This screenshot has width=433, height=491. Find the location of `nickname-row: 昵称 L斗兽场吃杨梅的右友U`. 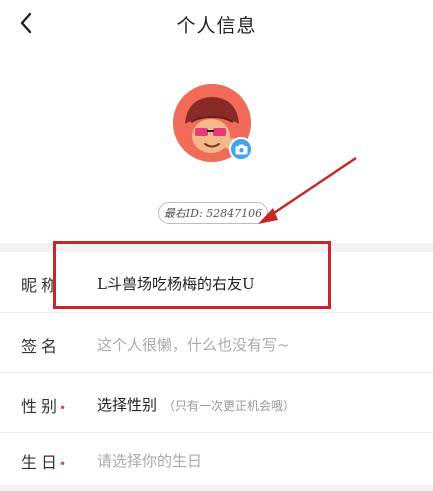

nickname-row: 昵称 L斗兽场吃杨梅的右友U is located at coordinates (216, 282).